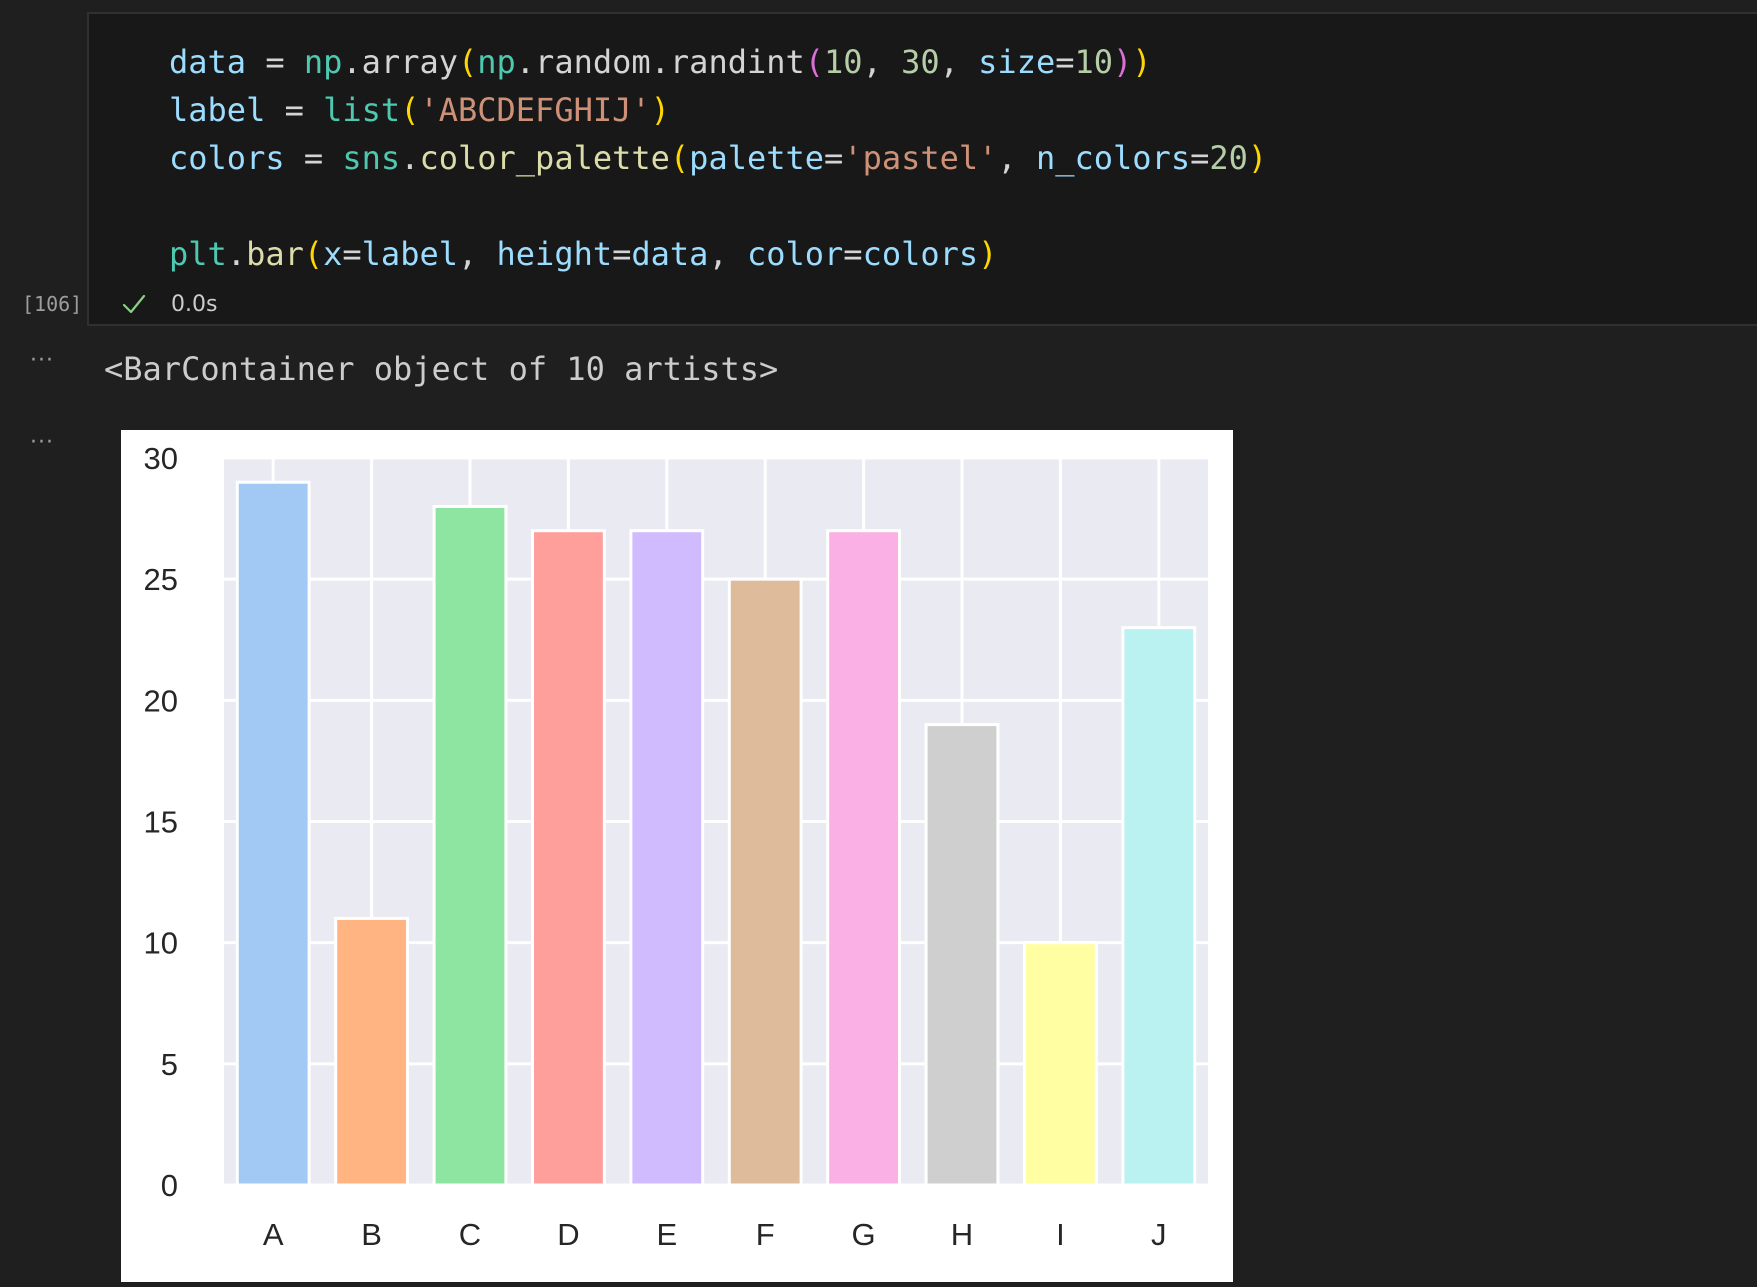 Image resolution: width=1757 pixels, height=1287 pixels. I want to click on x-tick-label: I, so click(1060, 1234).